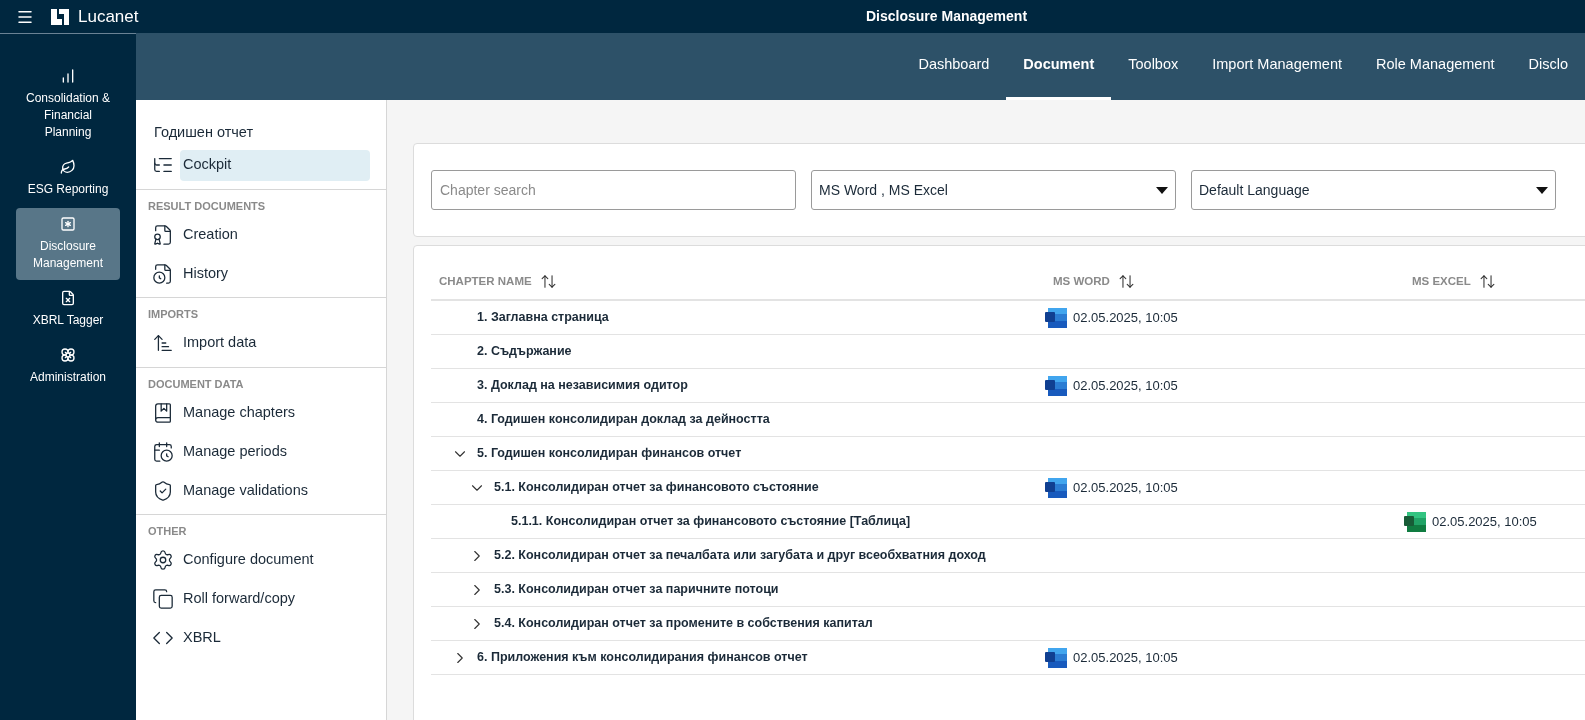  Describe the element at coordinates (68, 178) in the screenshot. I see `rail-item: ESG Reporting` at that location.